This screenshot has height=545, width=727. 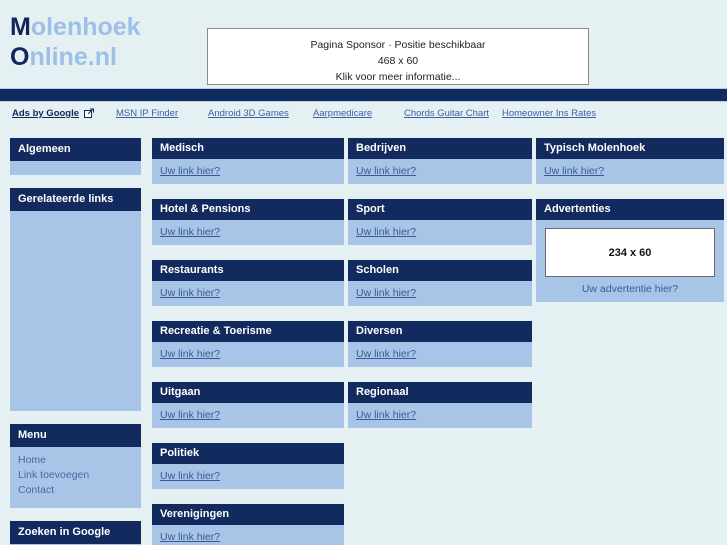 I want to click on sidebar-box-gerelateerde-links: Gerelateerde links, so click(x=75, y=299).